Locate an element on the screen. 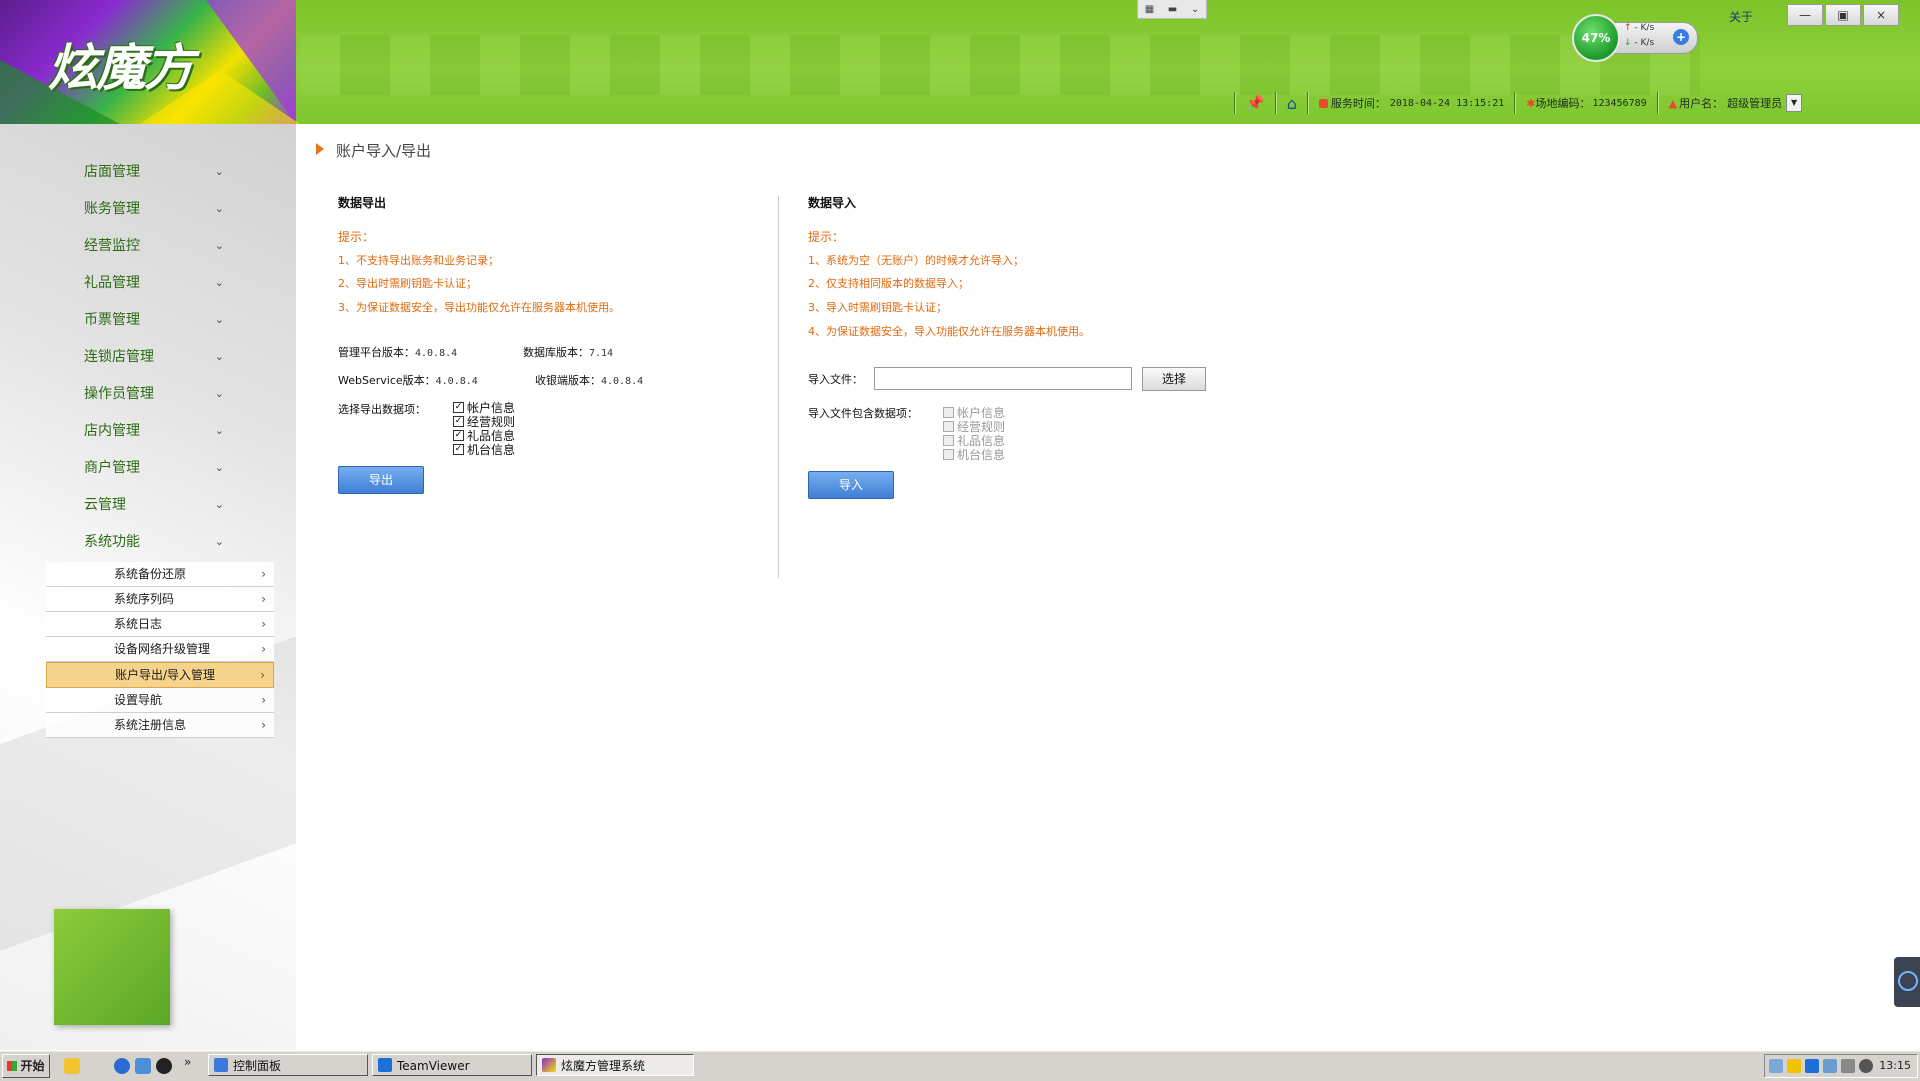  window-controls: — ▣ × is located at coordinates (1843, 15).